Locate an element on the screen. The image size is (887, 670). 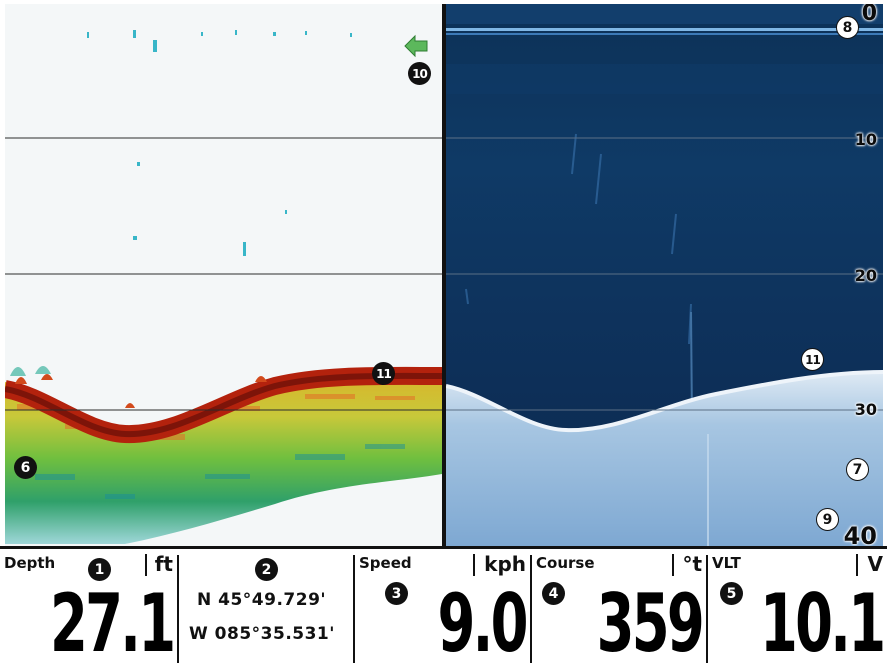
voltage-readout: VLT V 5 10.1 is located at coordinates (797, 608).